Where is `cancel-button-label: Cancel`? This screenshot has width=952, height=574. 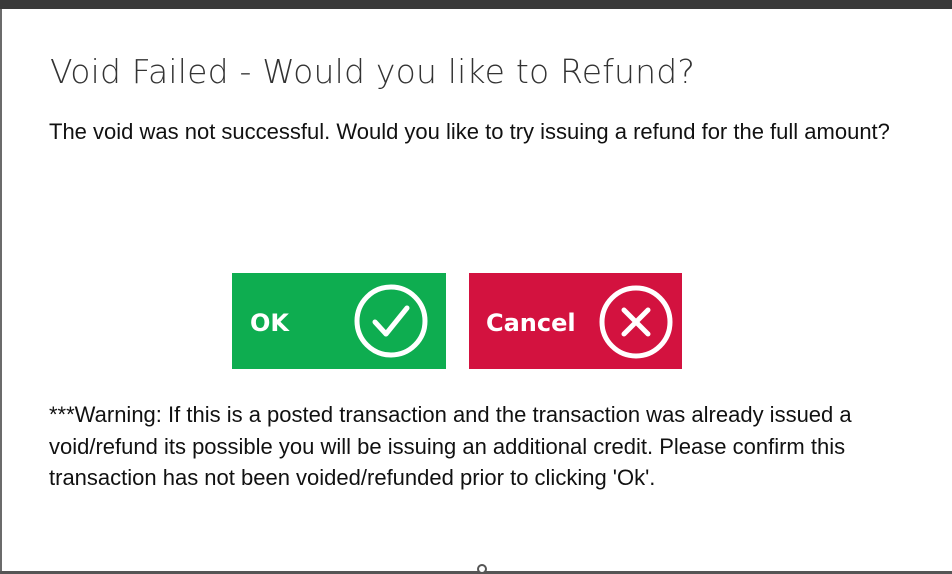 cancel-button-label: Cancel is located at coordinates (531, 323).